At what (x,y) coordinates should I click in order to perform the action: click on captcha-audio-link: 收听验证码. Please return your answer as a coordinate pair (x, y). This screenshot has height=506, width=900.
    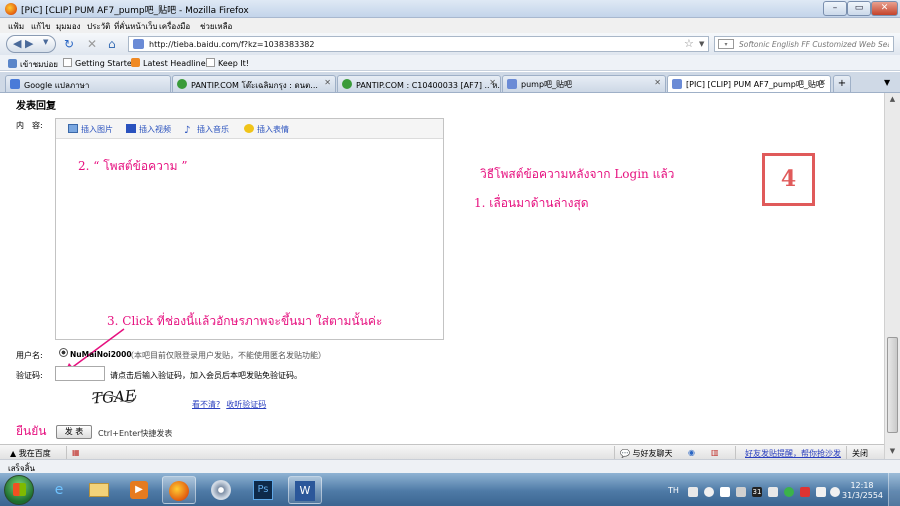
    Looking at the image, I should click on (246, 404).